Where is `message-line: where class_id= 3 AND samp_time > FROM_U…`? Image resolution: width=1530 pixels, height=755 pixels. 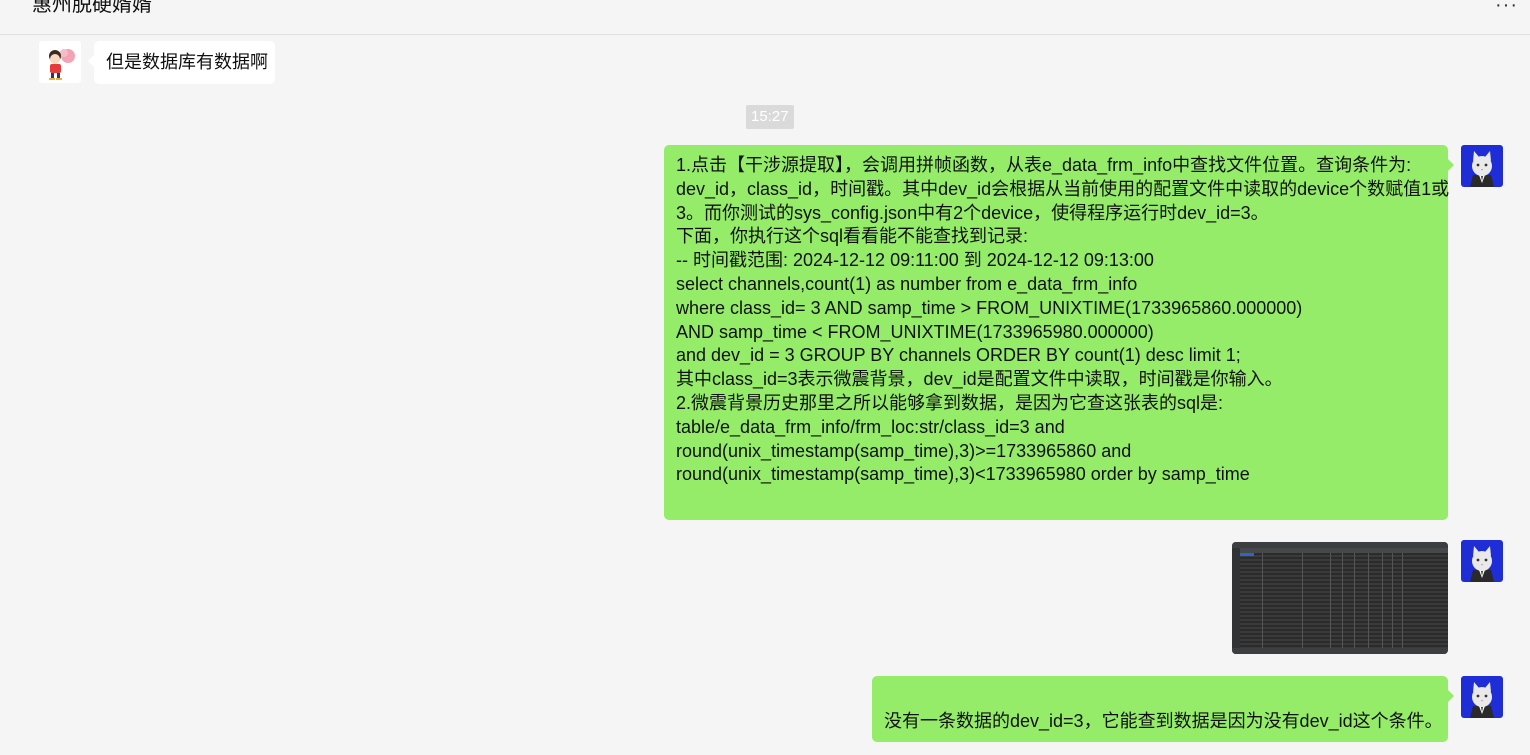 message-line: where class_id= 3 AND samp_time > FROM_U… is located at coordinates (989, 307).